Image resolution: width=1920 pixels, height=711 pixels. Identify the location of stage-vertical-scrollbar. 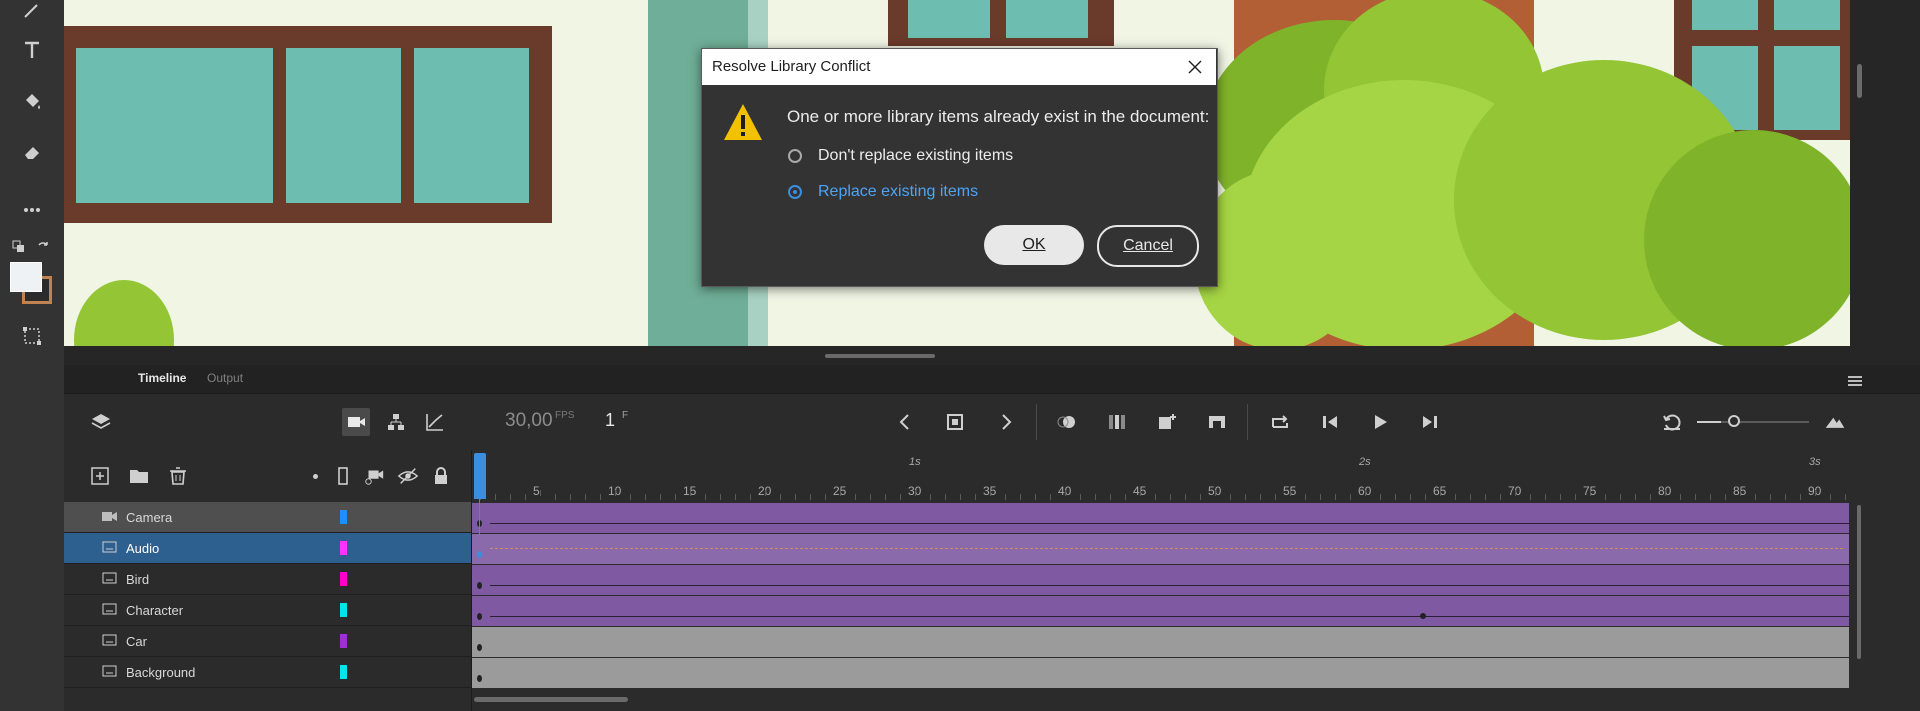
(1859, 81).